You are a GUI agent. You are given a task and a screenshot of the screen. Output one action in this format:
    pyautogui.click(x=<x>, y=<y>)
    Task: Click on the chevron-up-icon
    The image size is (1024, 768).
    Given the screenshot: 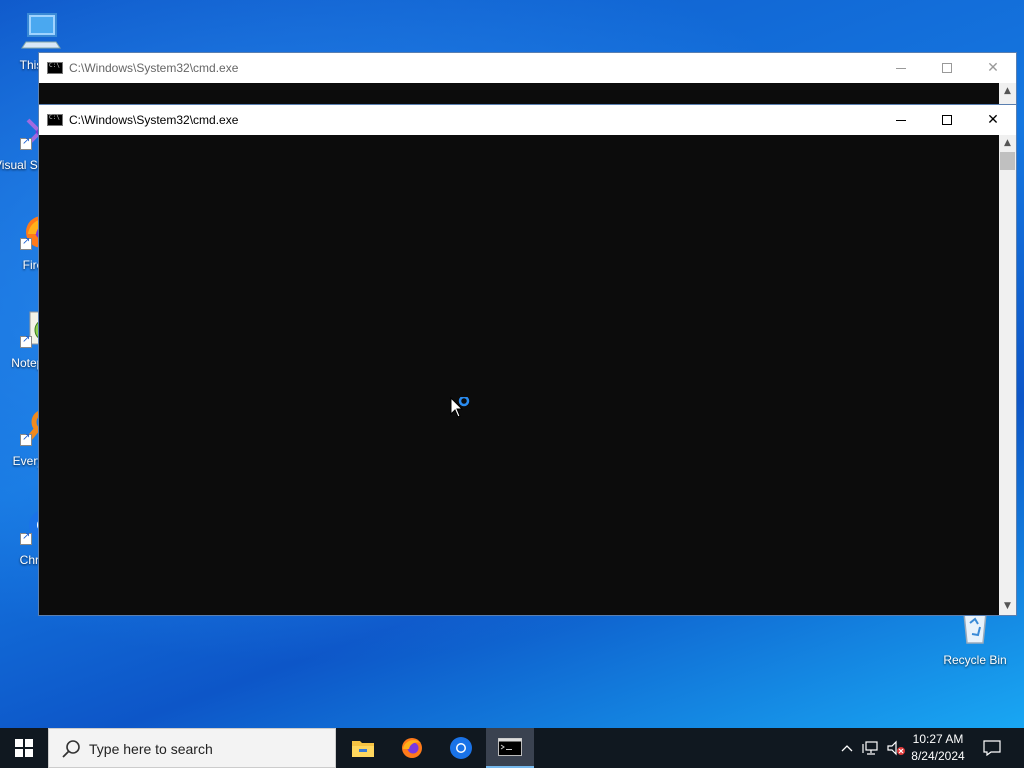 What is the action you would take?
    pyautogui.click(x=847, y=748)
    